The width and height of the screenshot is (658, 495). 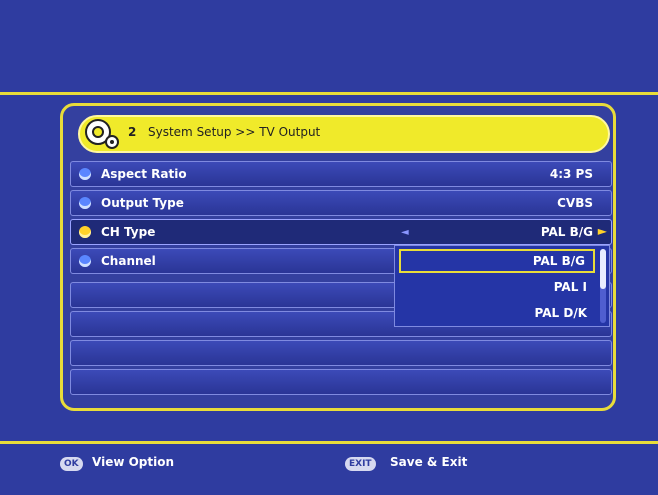 What do you see at coordinates (132, 132) in the screenshot?
I see `title-step-number: 2` at bounding box center [132, 132].